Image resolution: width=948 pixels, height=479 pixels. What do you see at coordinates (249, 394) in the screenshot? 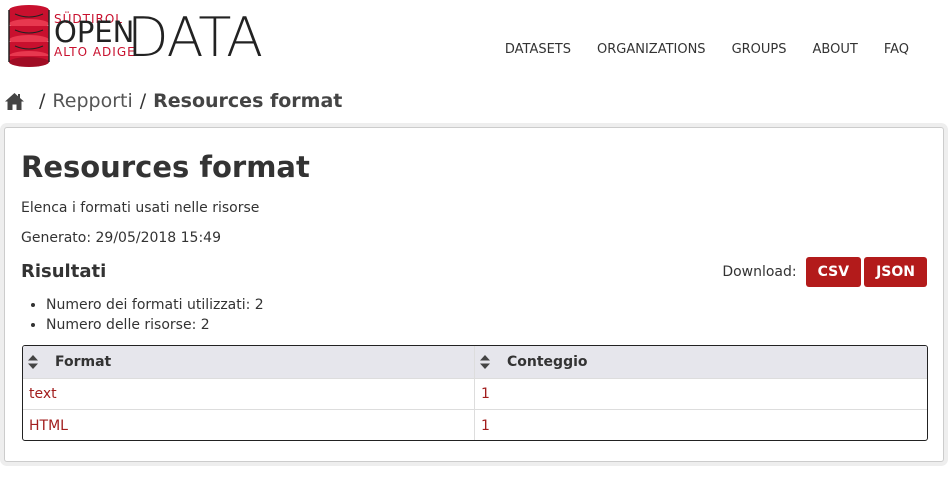
I see `table-cell-format: text` at bounding box center [249, 394].